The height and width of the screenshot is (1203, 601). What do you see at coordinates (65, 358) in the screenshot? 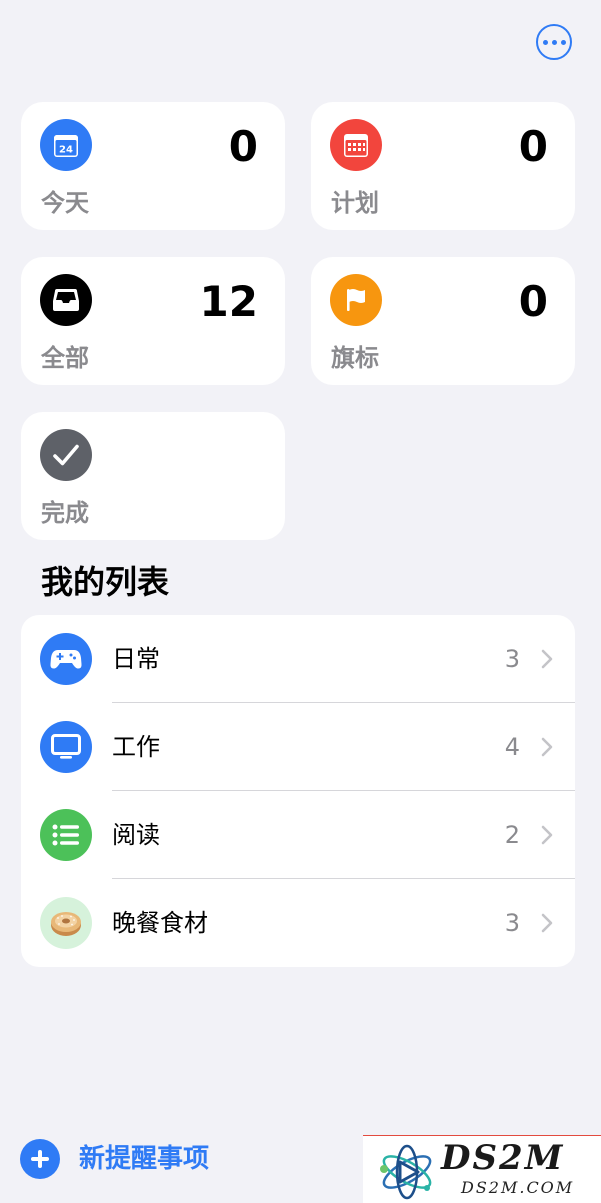
I see `all-label: 全部` at bounding box center [65, 358].